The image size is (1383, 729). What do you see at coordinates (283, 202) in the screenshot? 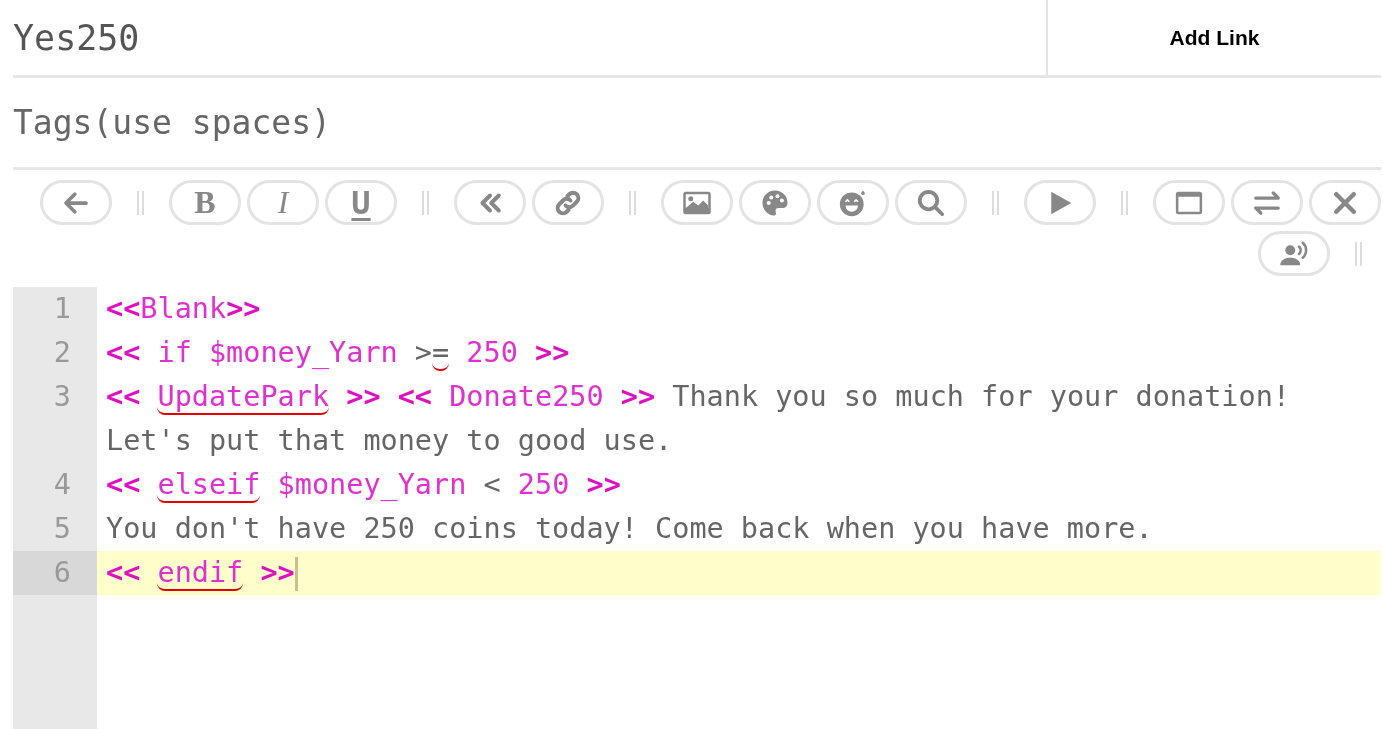
I see `italic-button: I` at bounding box center [283, 202].